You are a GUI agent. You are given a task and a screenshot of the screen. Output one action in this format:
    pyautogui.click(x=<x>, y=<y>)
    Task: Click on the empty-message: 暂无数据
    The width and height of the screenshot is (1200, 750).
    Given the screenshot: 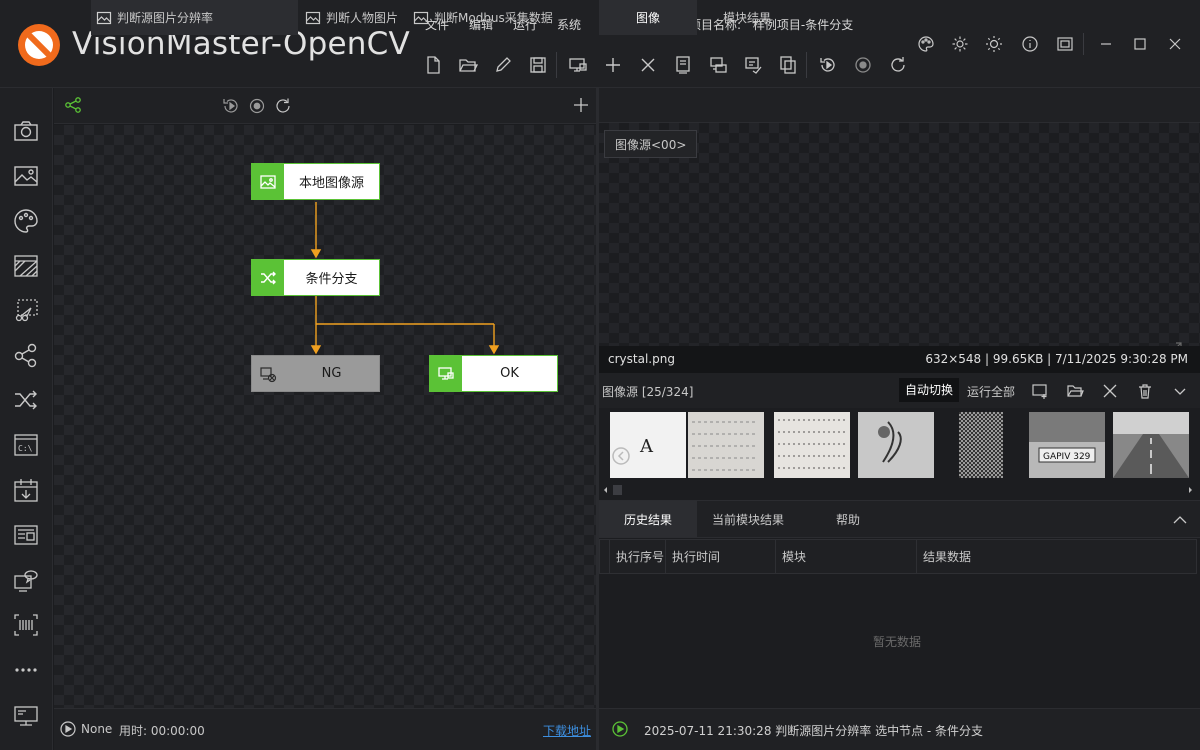 What is the action you would take?
    pyautogui.click(x=897, y=642)
    